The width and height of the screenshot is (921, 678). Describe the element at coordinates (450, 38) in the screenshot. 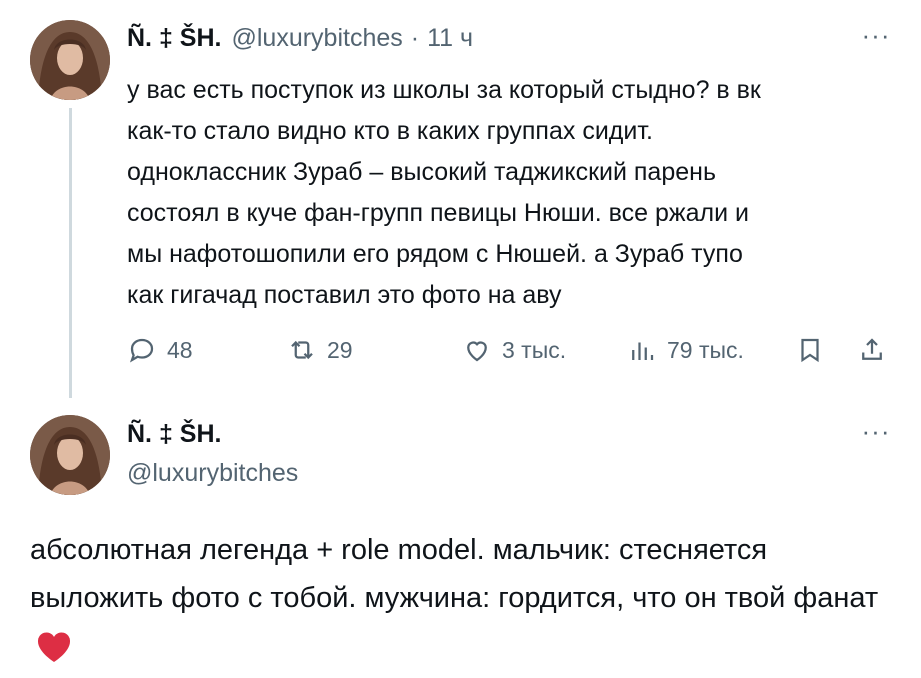

I see `tweet-timestamp: 11 ч` at that location.